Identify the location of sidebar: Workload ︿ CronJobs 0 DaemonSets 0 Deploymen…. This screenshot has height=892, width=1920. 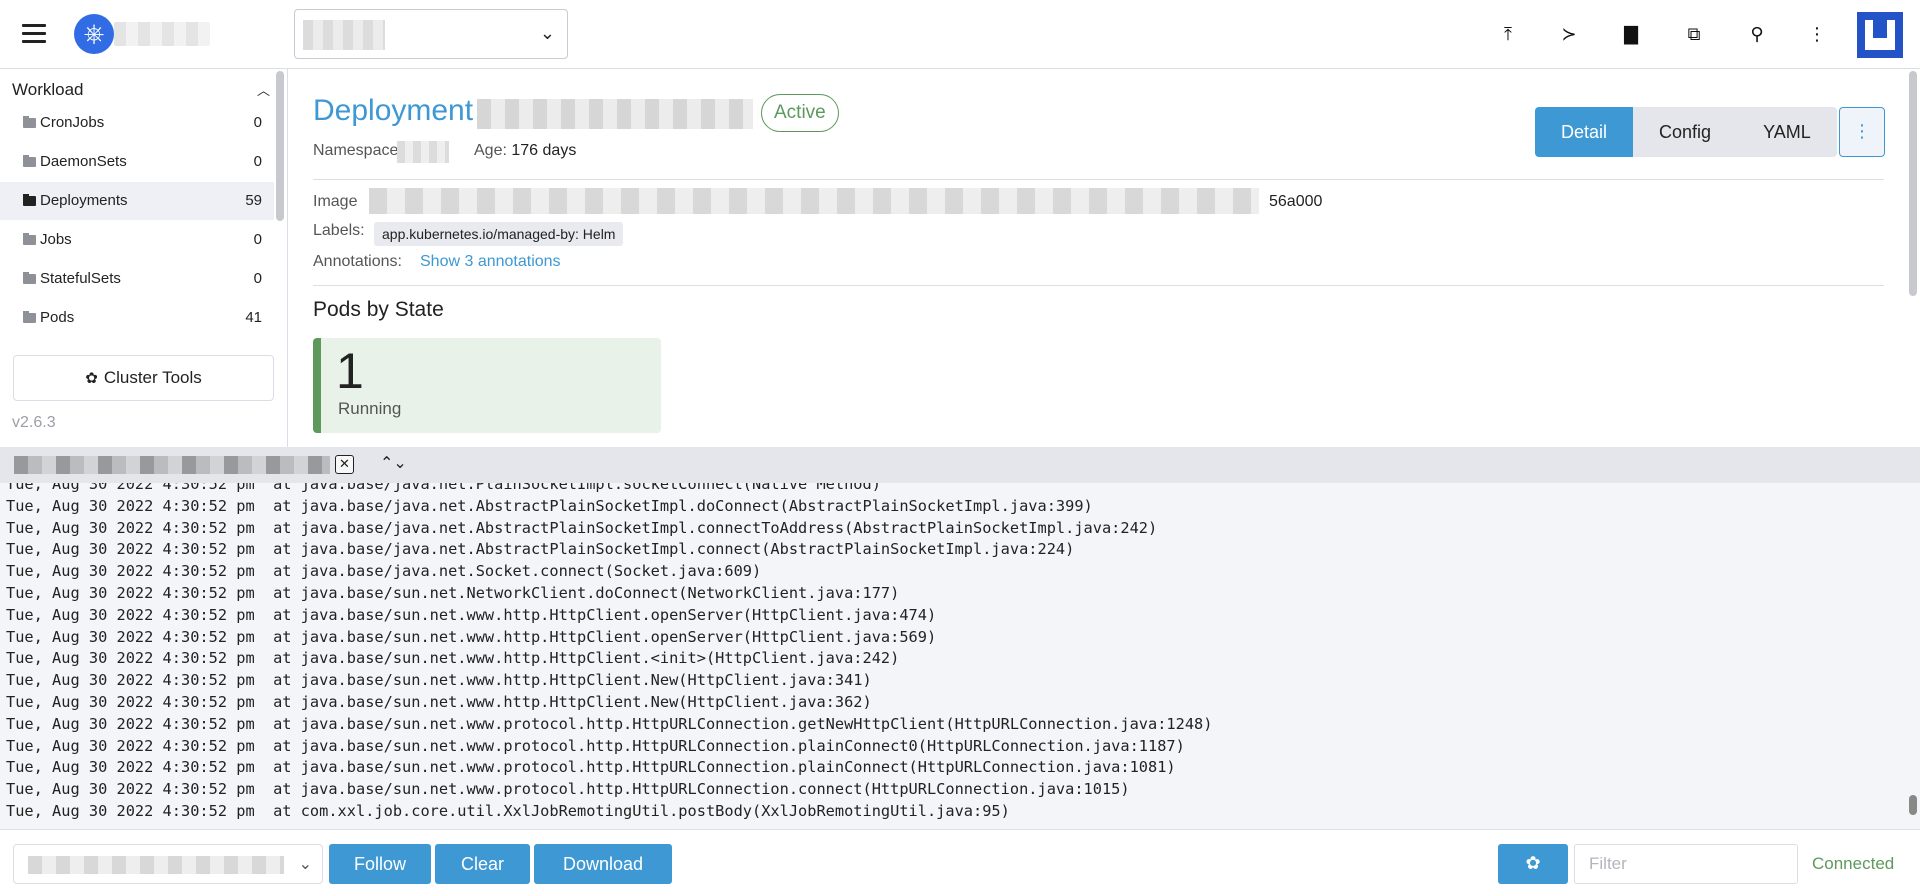
(144, 258).